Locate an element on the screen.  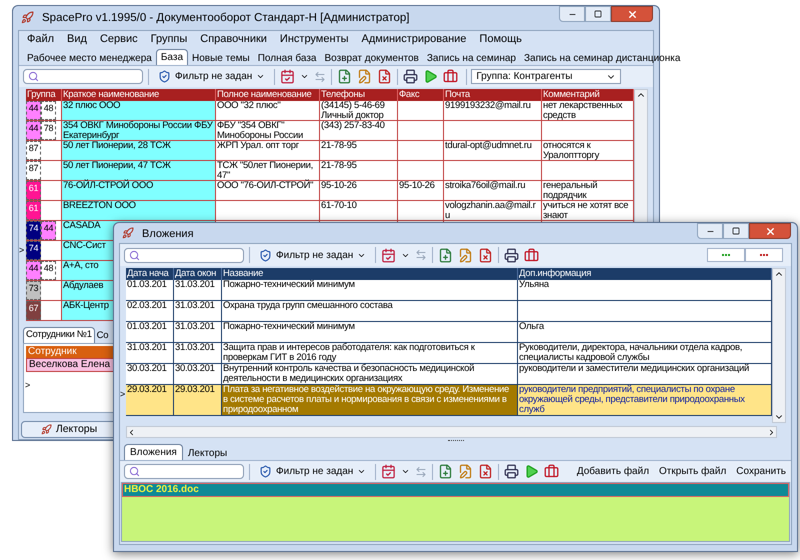
column-header: Дата нача is located at coordinates (148, 274).